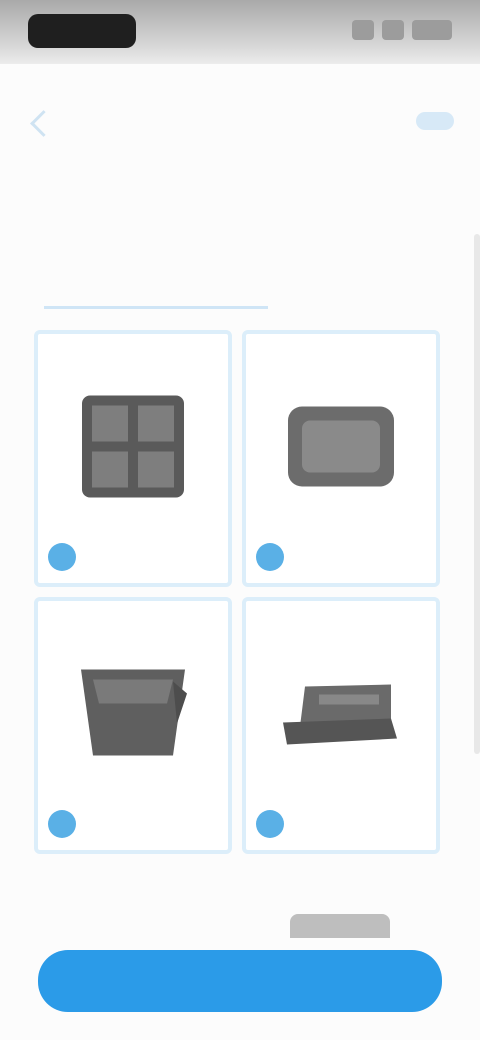  I want to click on back-icon, so click(43, 123).